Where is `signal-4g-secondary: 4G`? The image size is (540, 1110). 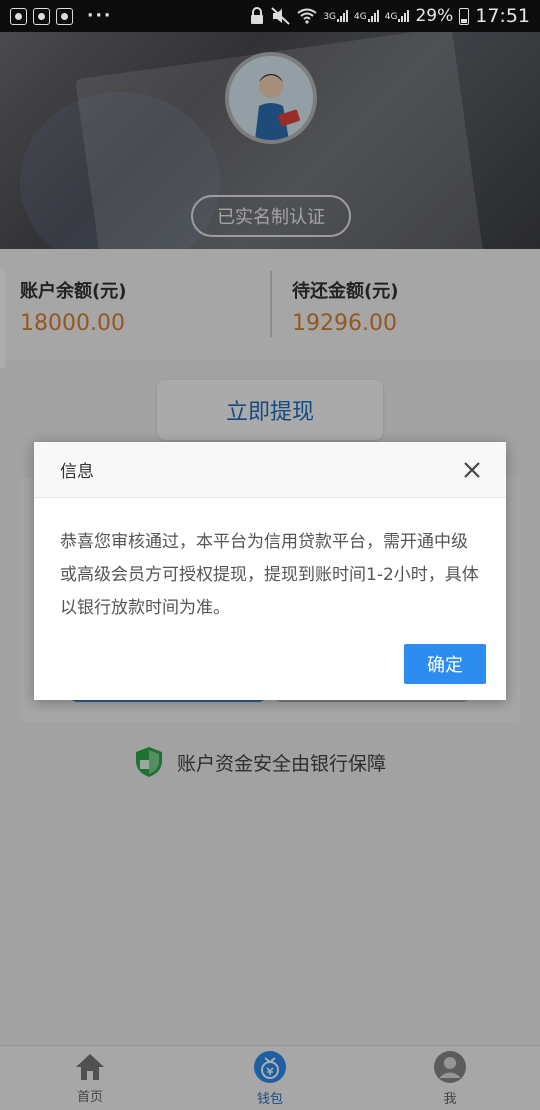 signal-4g-secondary: 4G is located at coordinates (397, 16).